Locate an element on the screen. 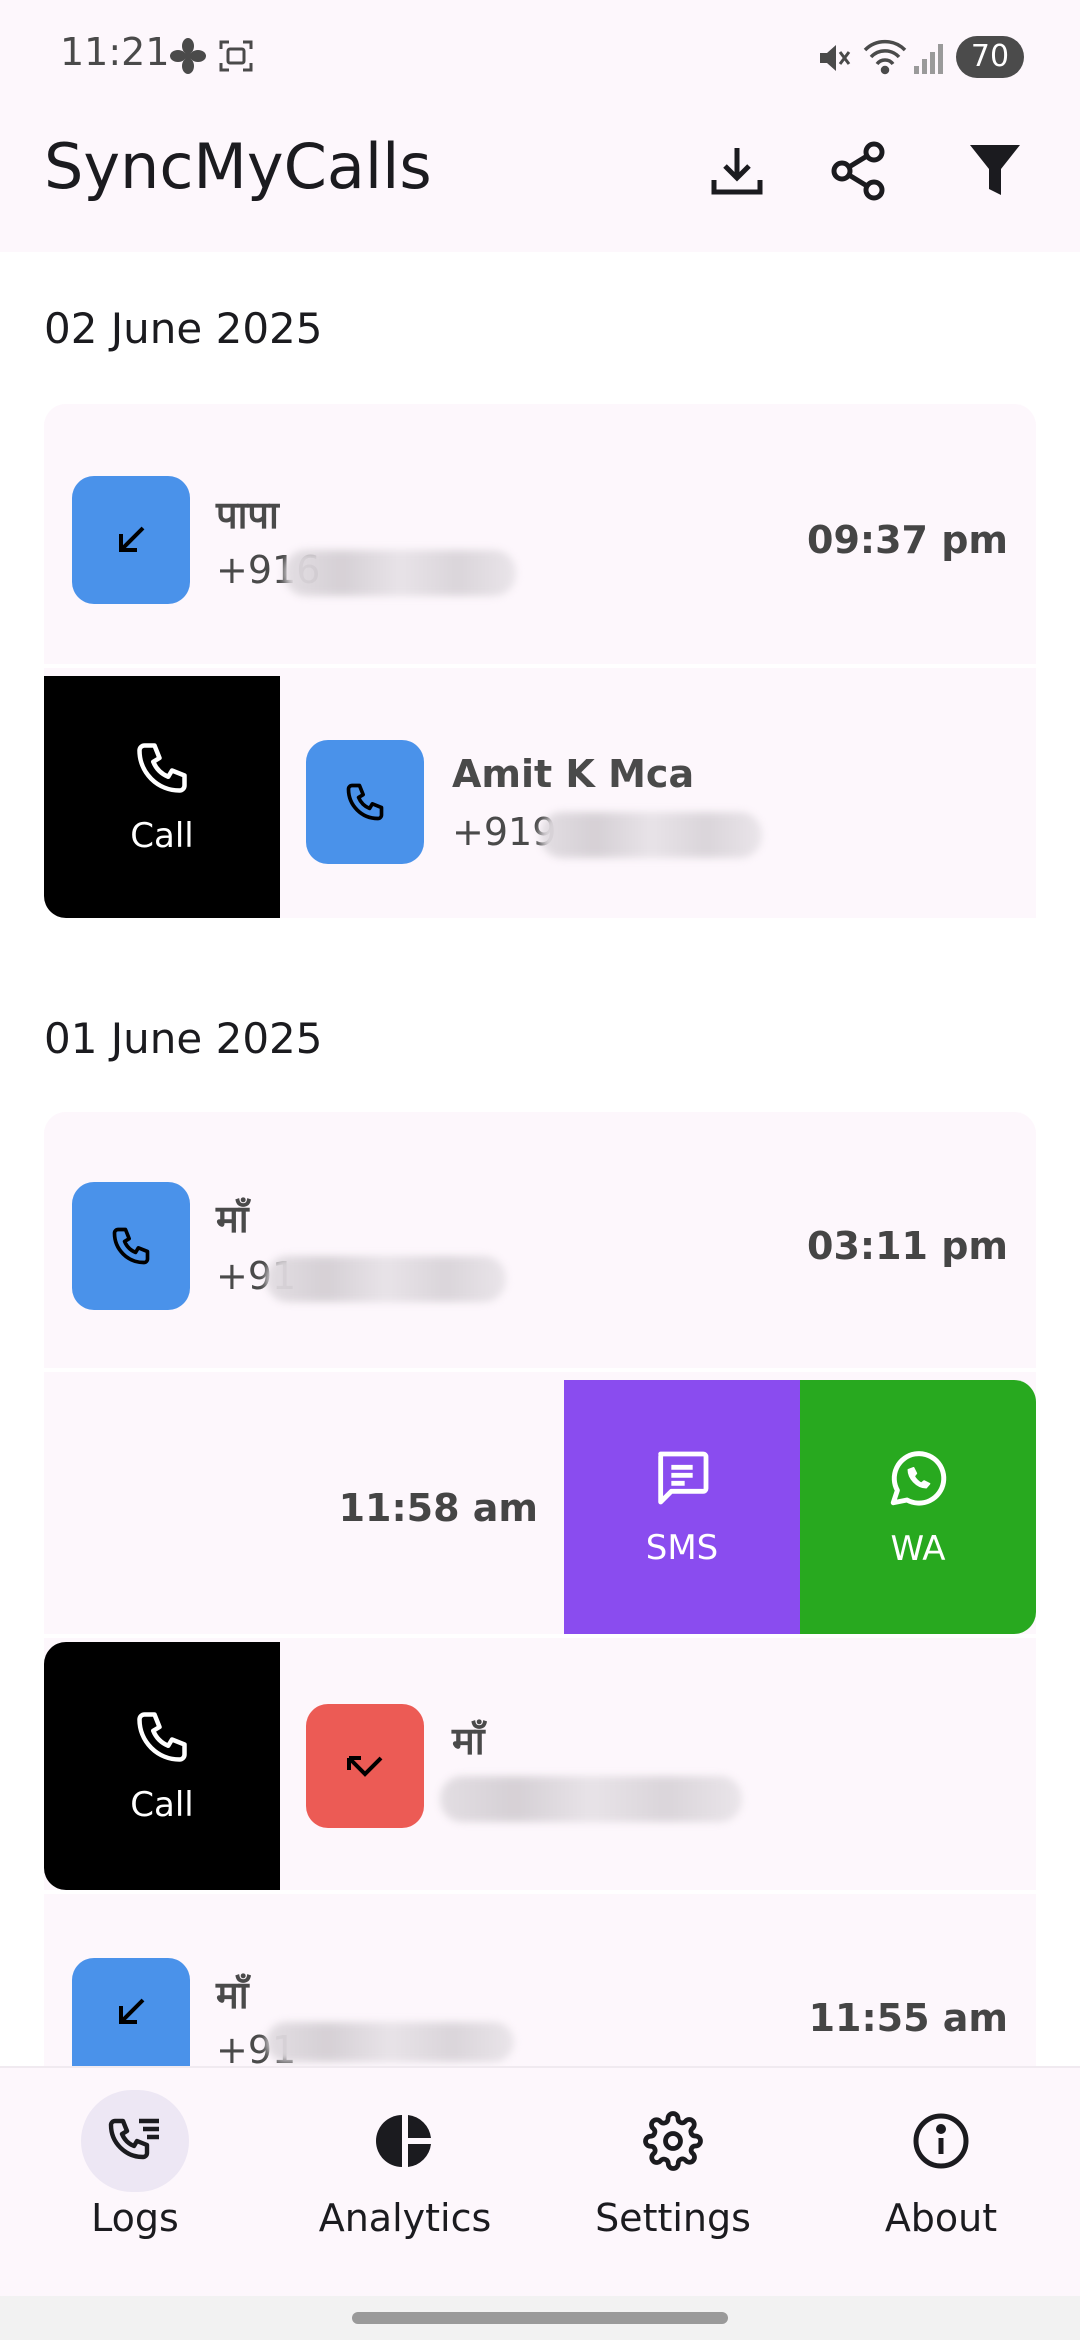  nav-item-about: About is located at coordinates (941, 2165).